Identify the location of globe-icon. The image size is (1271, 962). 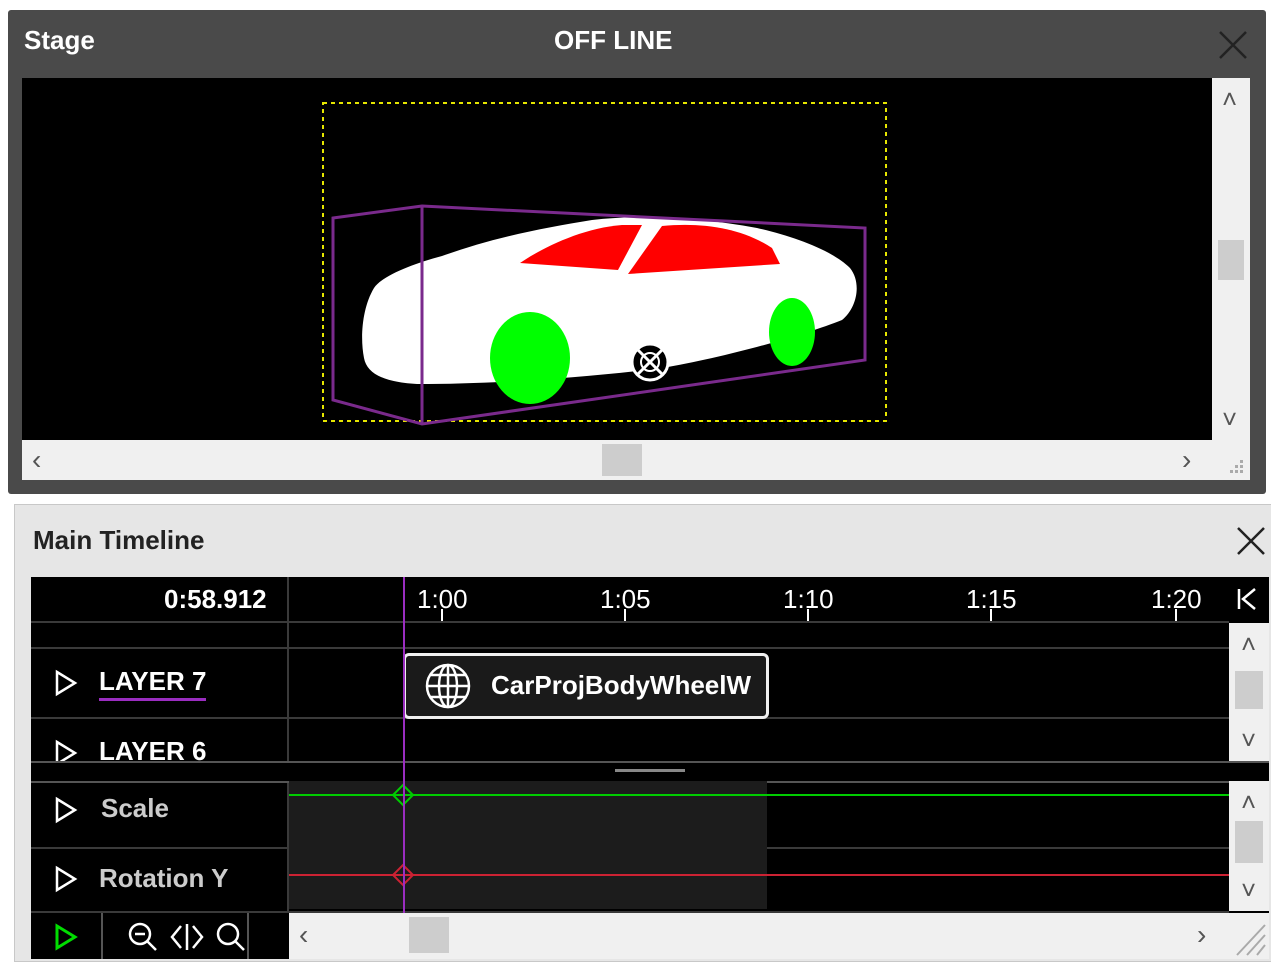
(448, 686).